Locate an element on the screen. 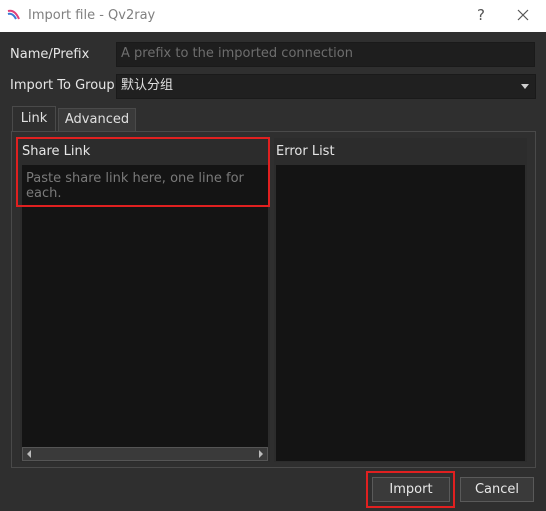  import-group-select: 默认分组 is located at coordinates (326, 86).